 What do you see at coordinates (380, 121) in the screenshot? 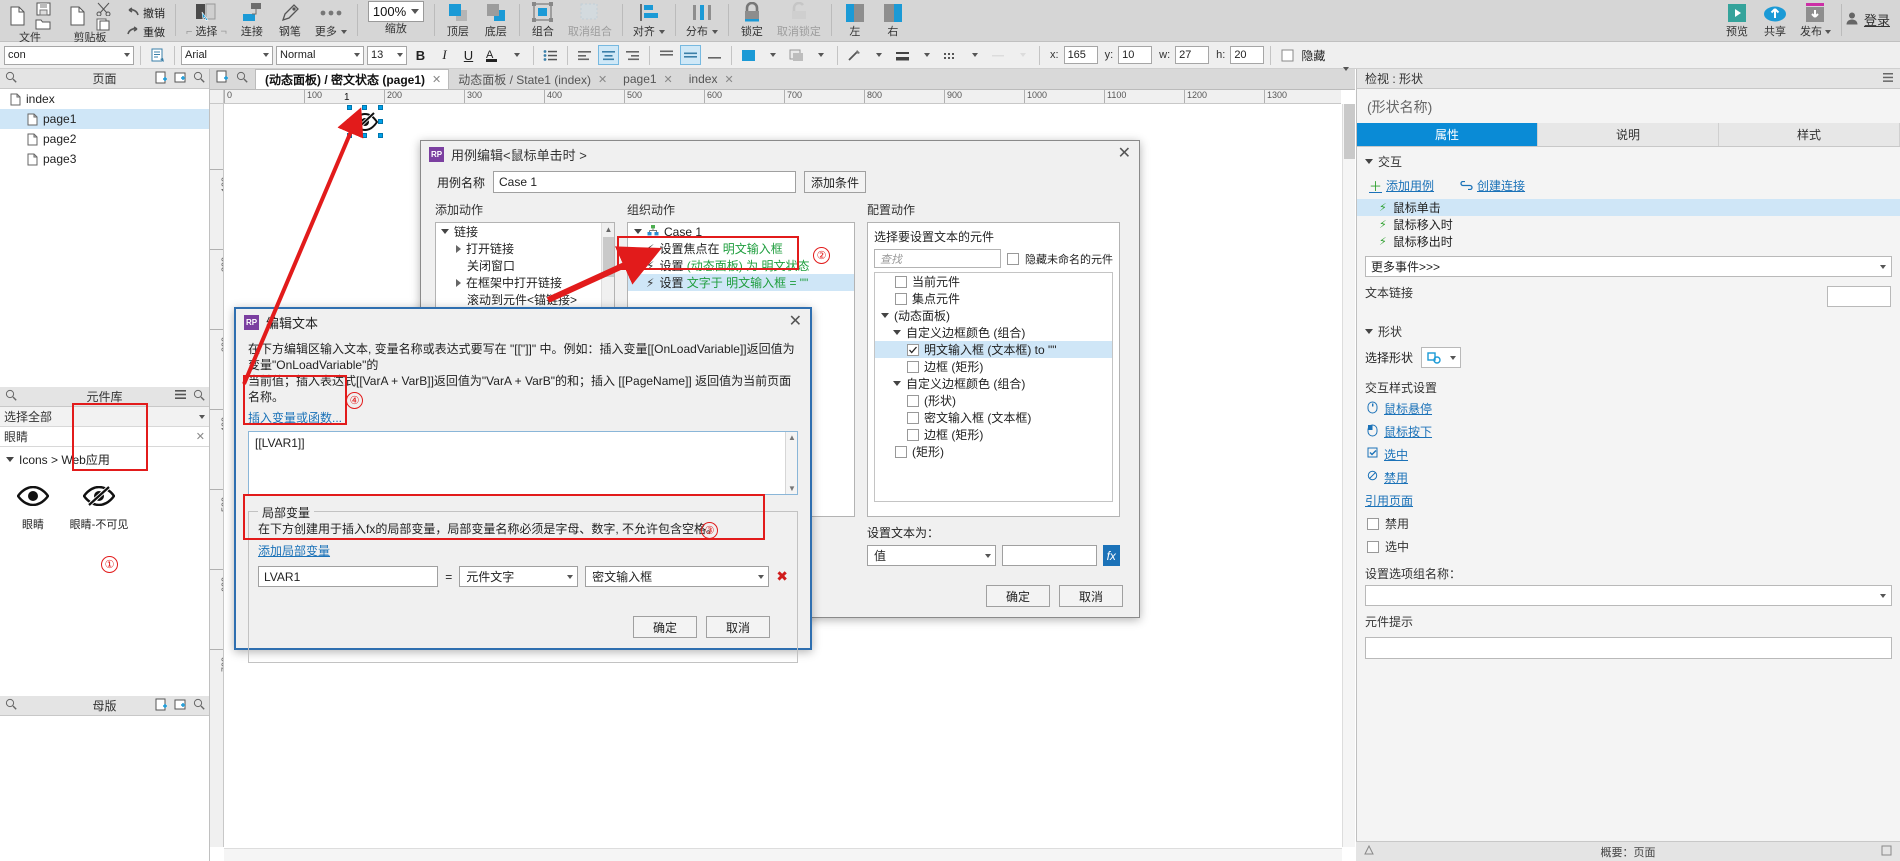
I see `resize-handle-e` at bounding box center [380, 121].